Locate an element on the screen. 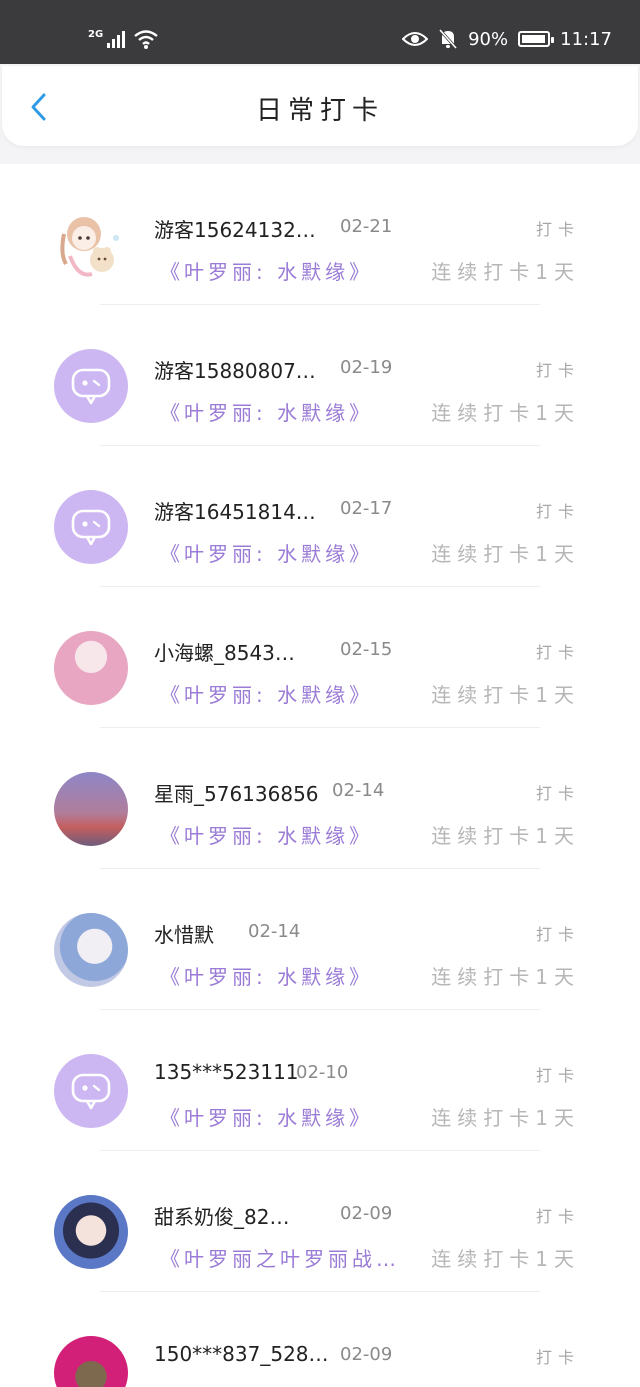 The height and width of the screenshot is (1387, 640). list-item: 150***837_528… 02-09 打卡 is located at coordinates (320, 1339).